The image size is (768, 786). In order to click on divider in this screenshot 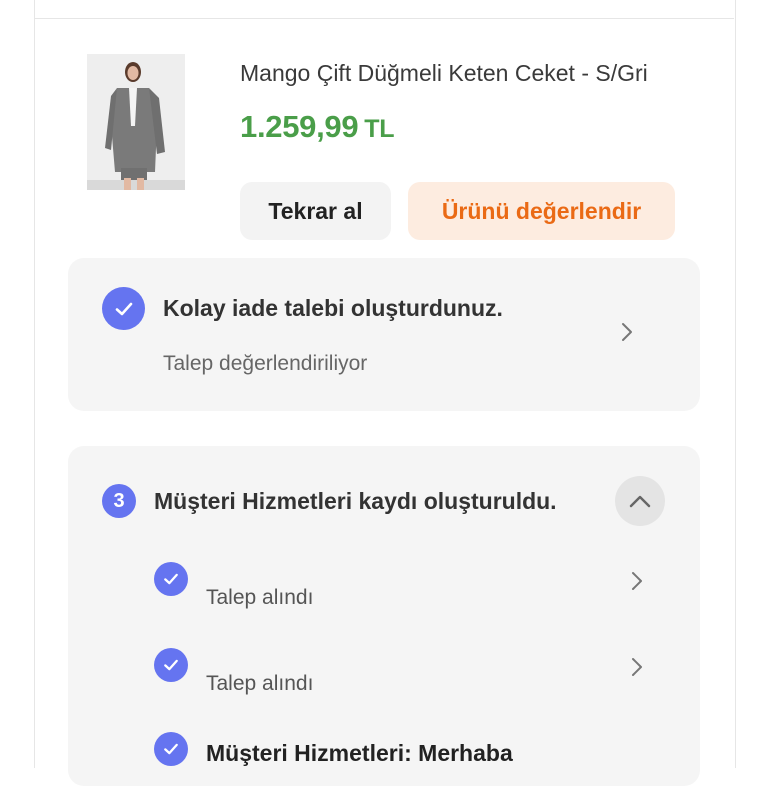, I will do `click(384, 18)`.